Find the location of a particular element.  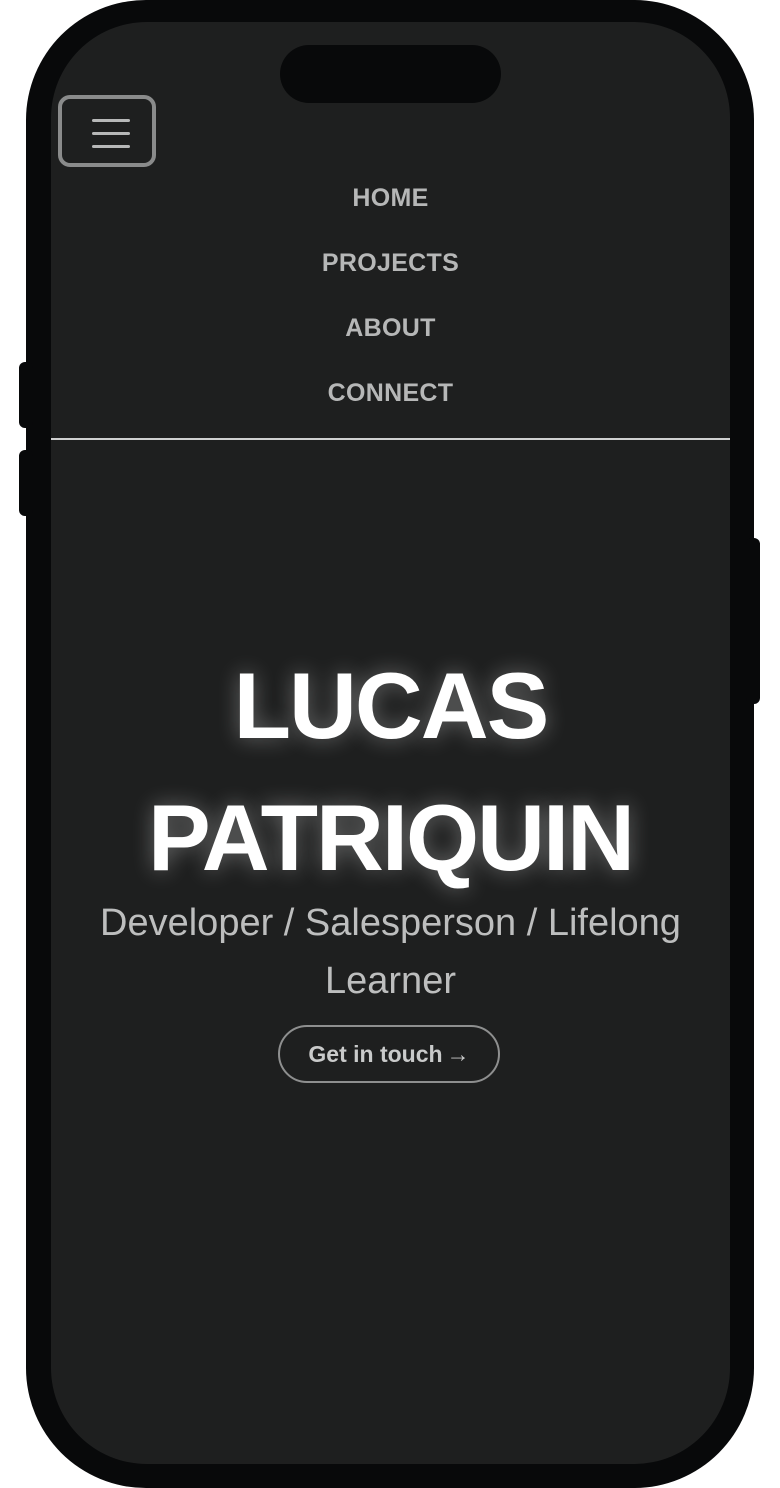

hero-name-first: LUCAS is located at coordinates (391, 705).